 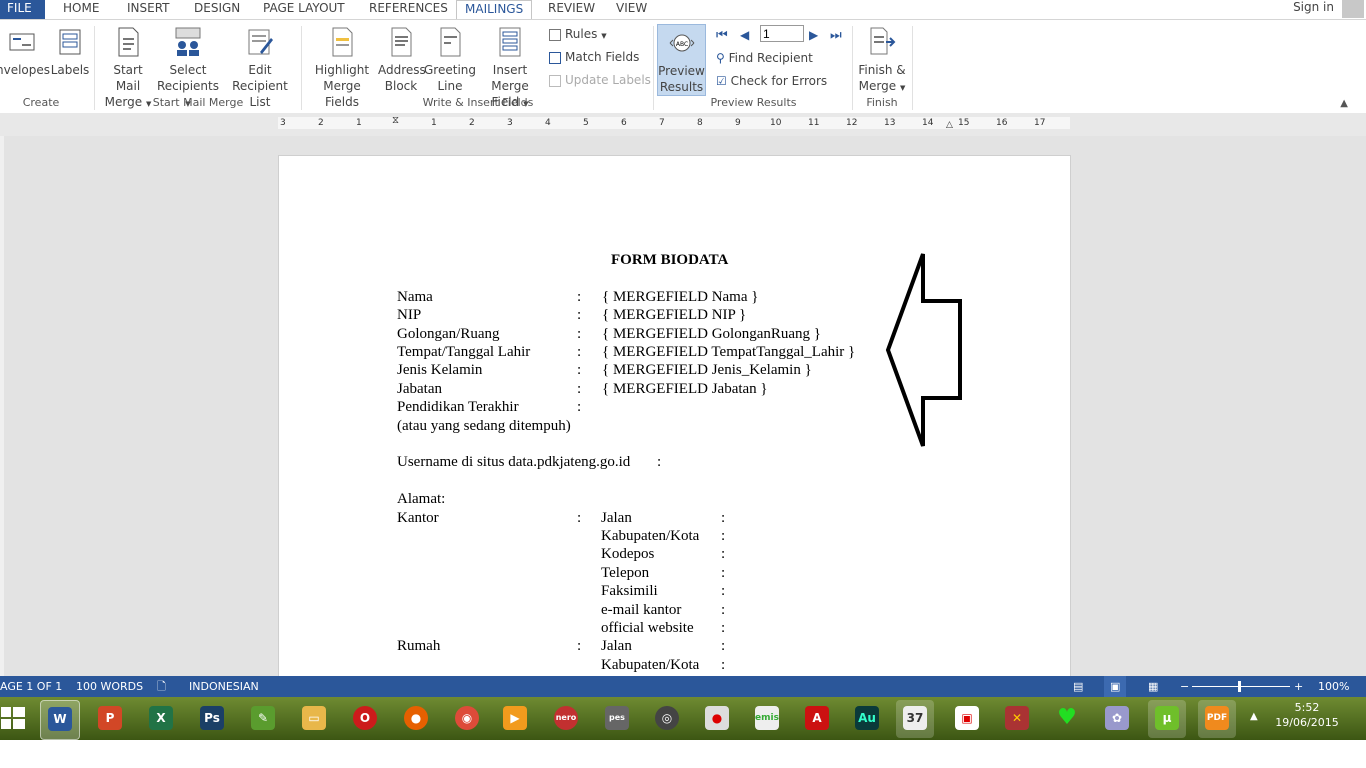 What do you see at coordinates (882, 60) in the screenshot?
I see `finish-merge-button: Finish & Merge ▼` at bounding box center [882, 60].